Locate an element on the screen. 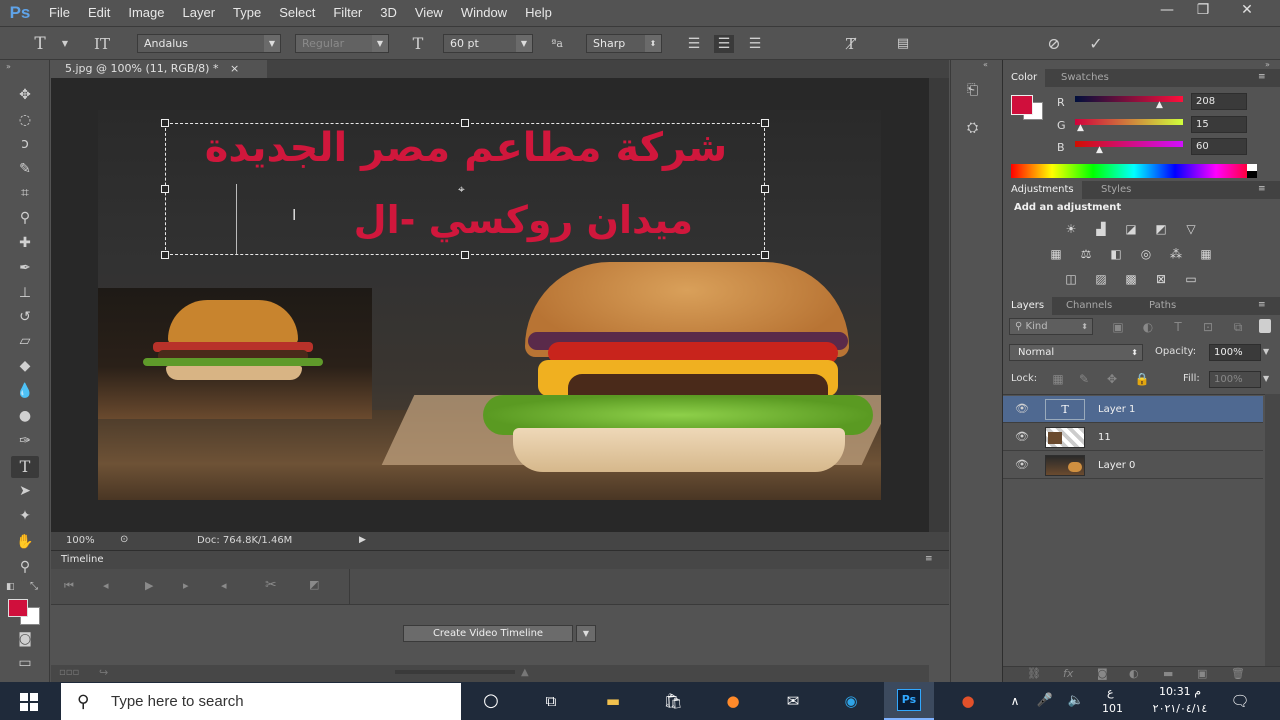  r-value: 208 is located at coordinates (1219, 101).